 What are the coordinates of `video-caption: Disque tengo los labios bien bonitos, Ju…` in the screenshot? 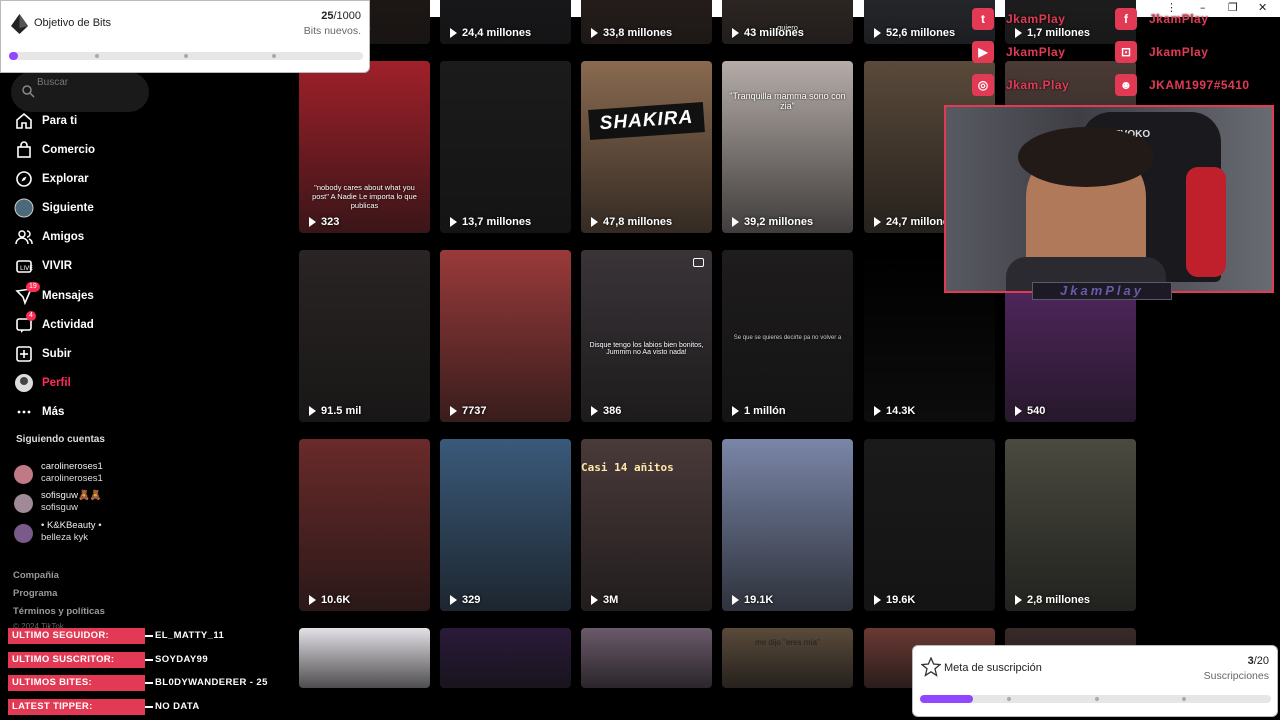 It's located at (646, 349).